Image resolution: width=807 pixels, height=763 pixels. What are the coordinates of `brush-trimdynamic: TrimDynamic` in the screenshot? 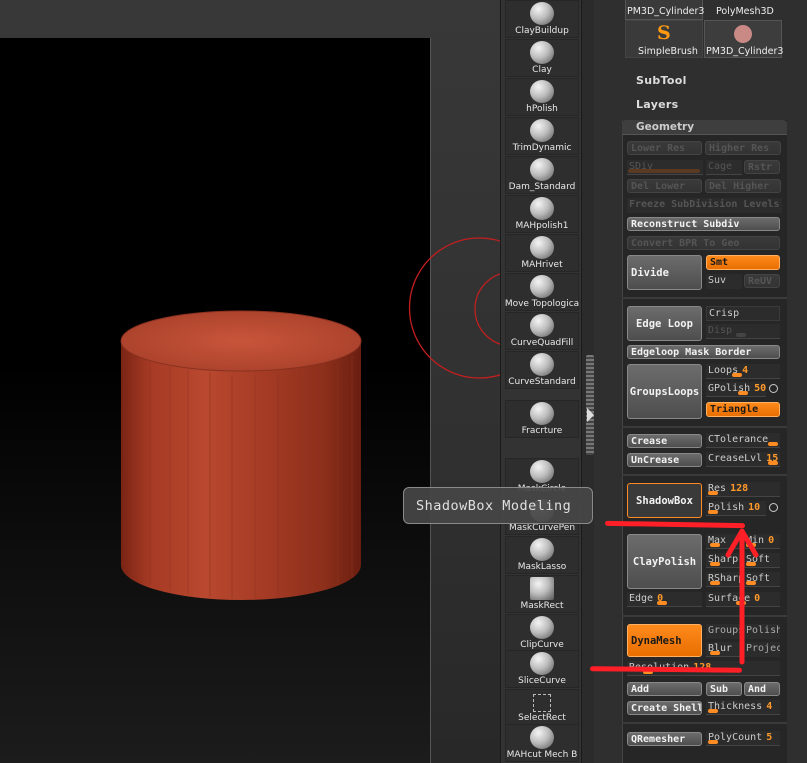 It's located at (542, 136).